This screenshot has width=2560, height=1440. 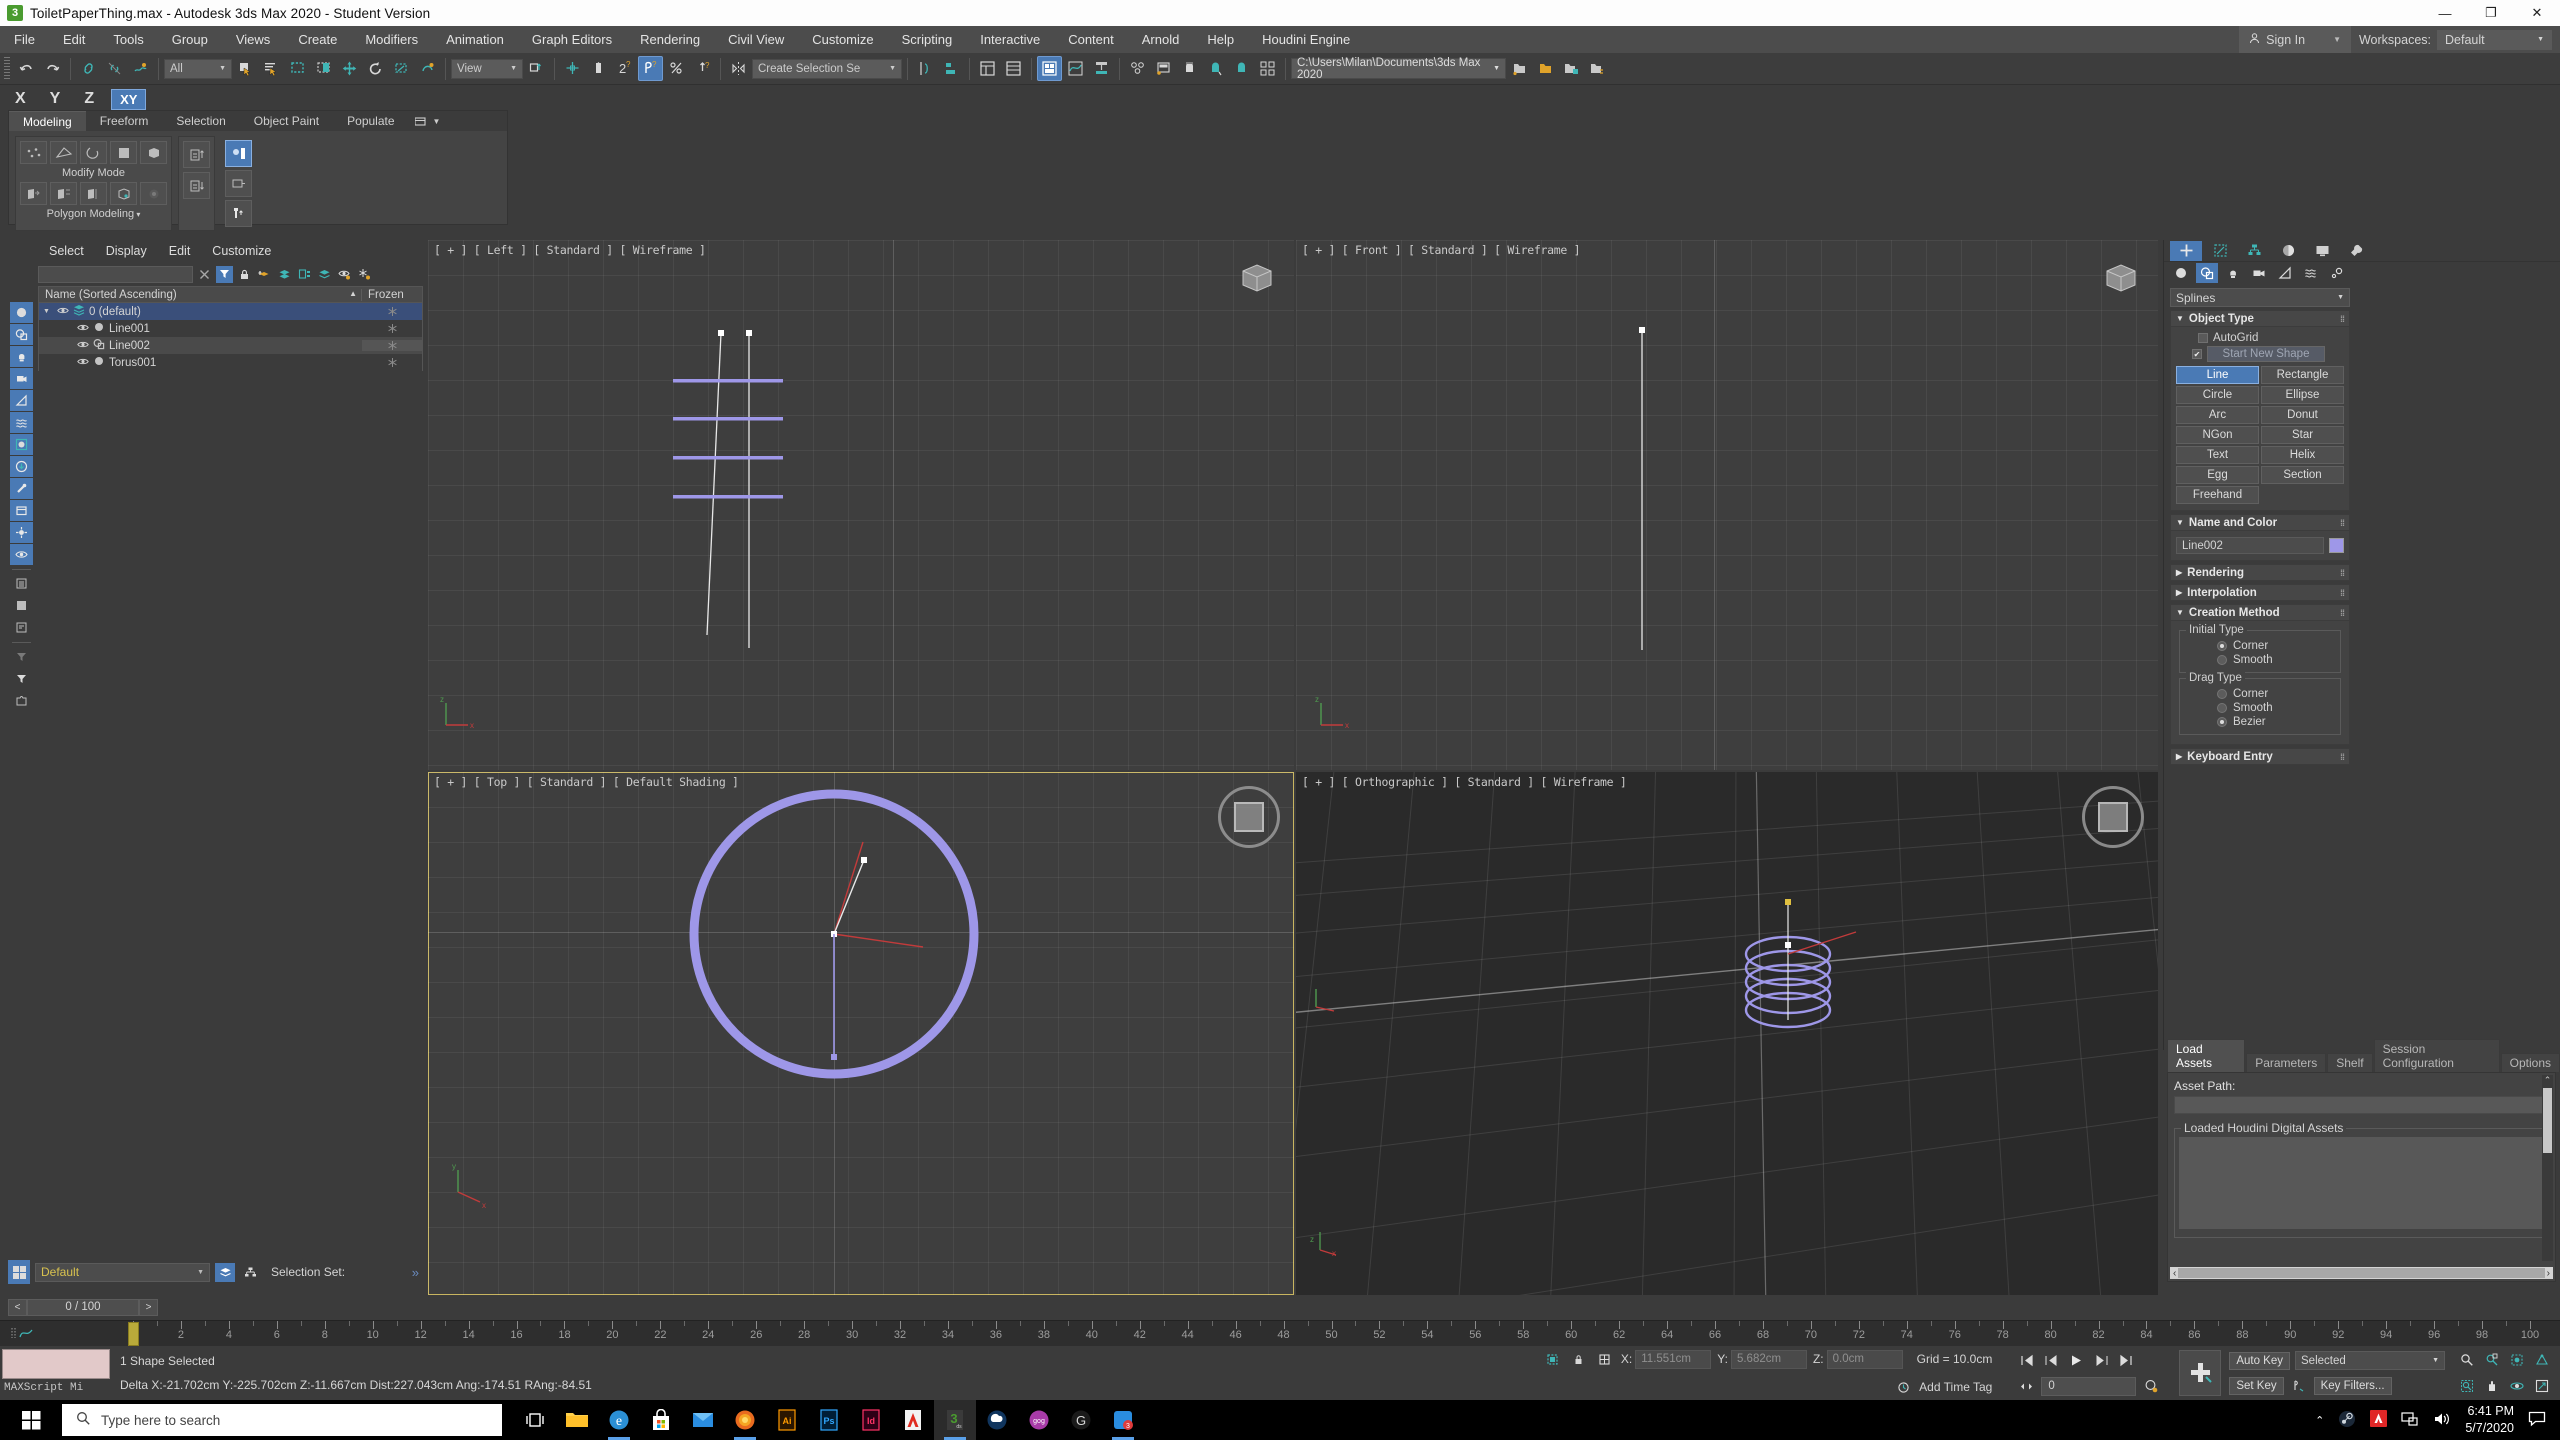 I want to click on symmetry-tools-icon, so click(x=63, y=193).